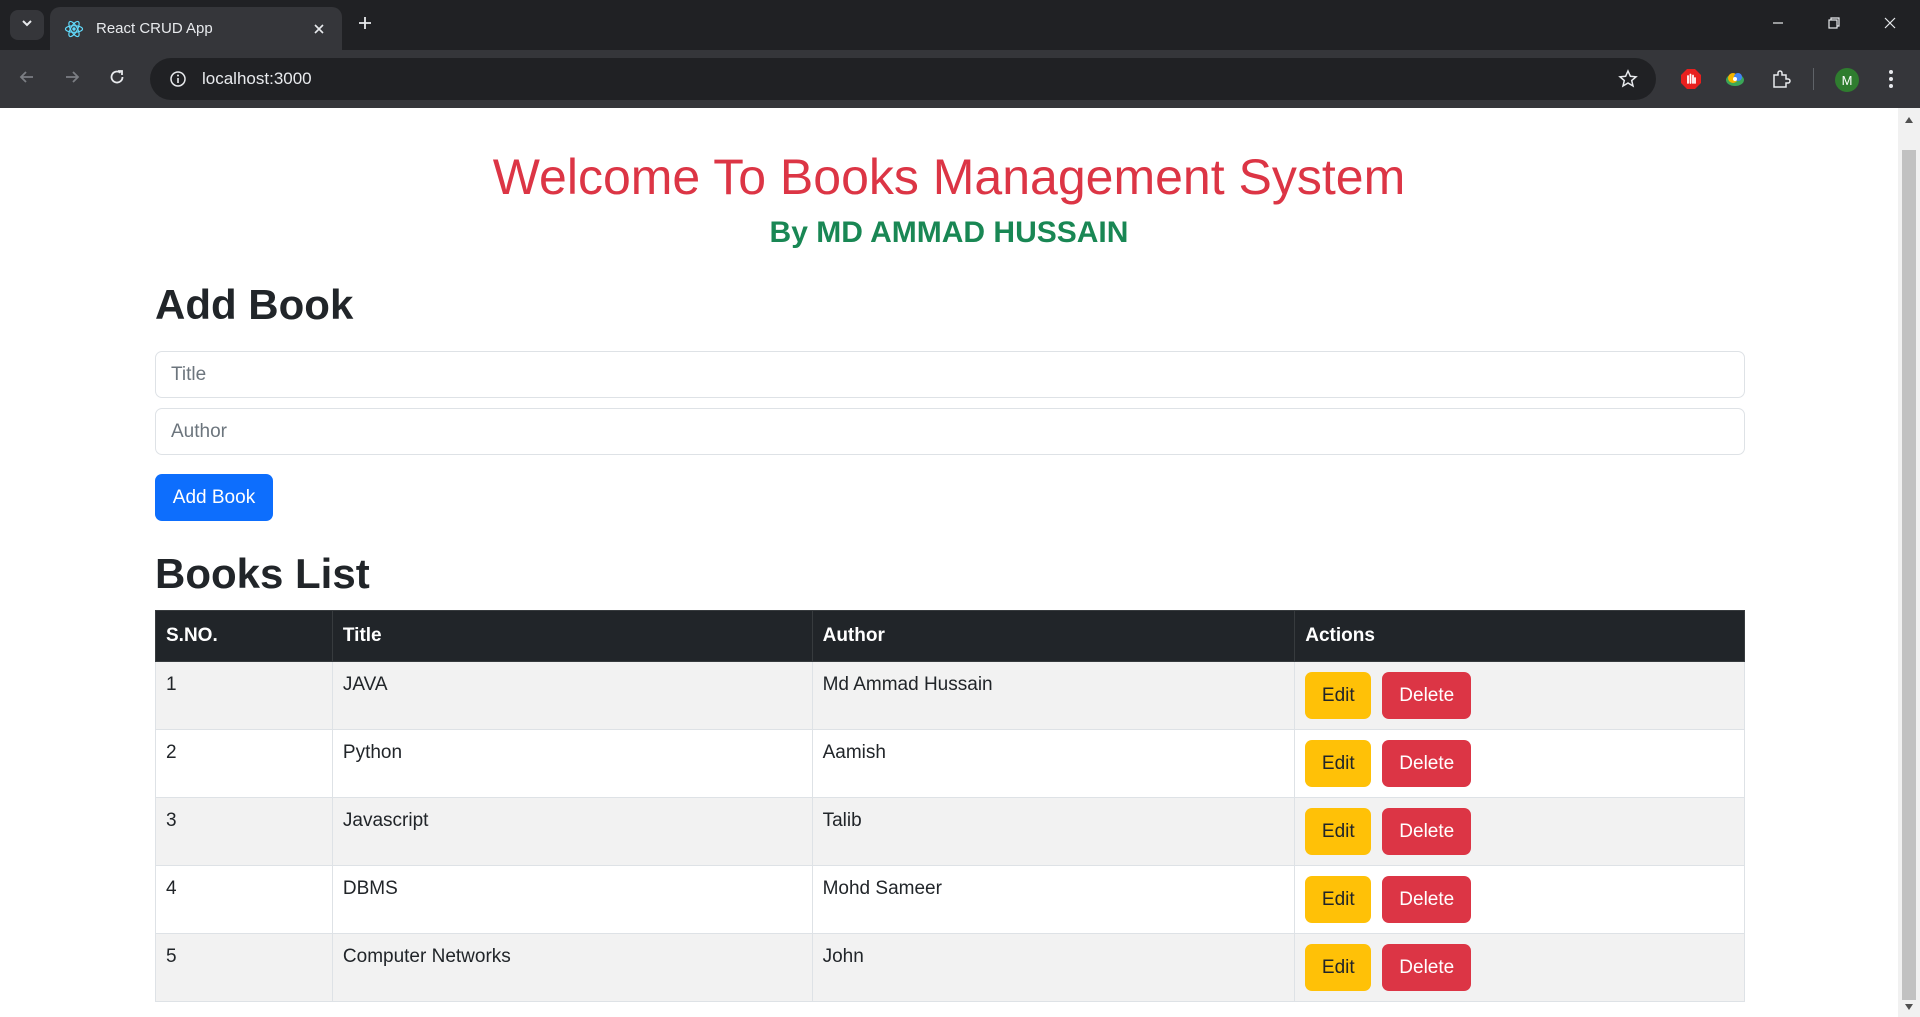 This screenshot has width=1920, height=1017. I want to click on table-row: 5 Computer Networks John Edit Delete, so click(950, 967).